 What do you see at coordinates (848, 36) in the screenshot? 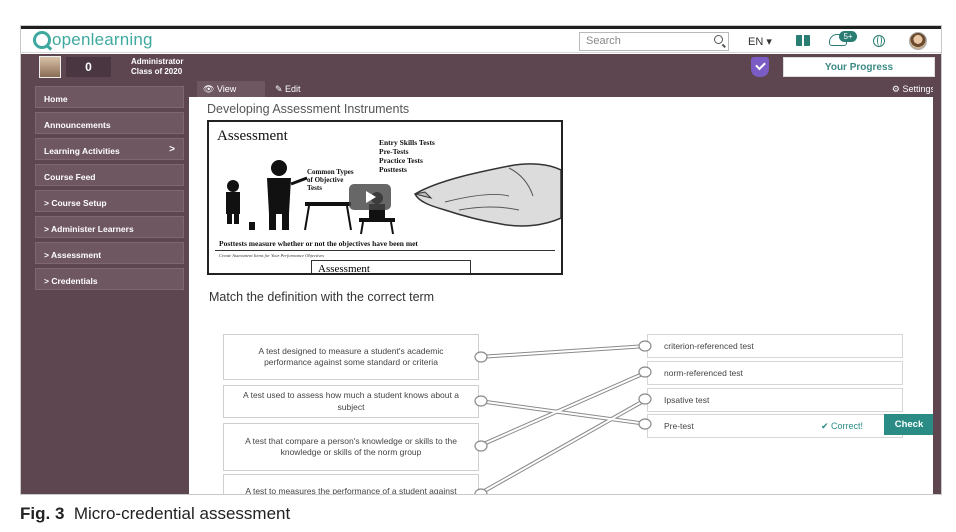
I see `notification-badge: 5+` at bounding box center [848, 36].